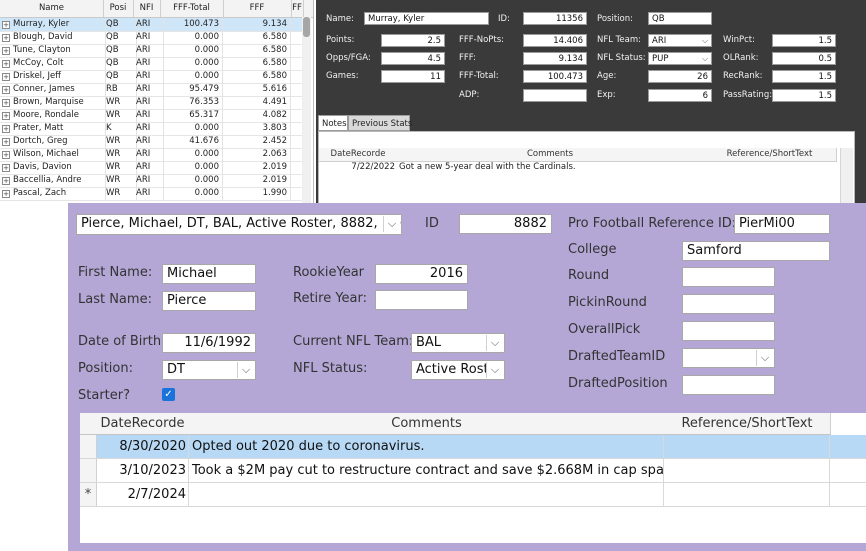  I want to click on cell-name: Murray, Kyler, so click(58, 24).